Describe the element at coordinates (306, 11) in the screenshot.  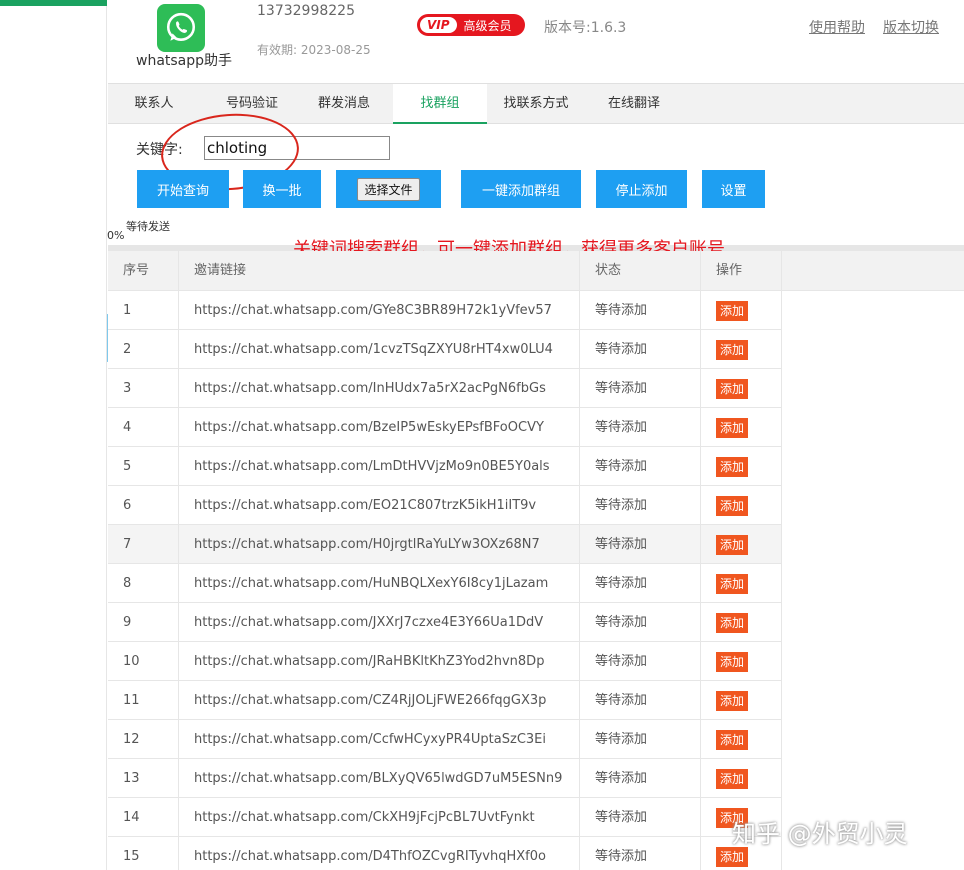
I see `account-phone: 13732998225` at that location.